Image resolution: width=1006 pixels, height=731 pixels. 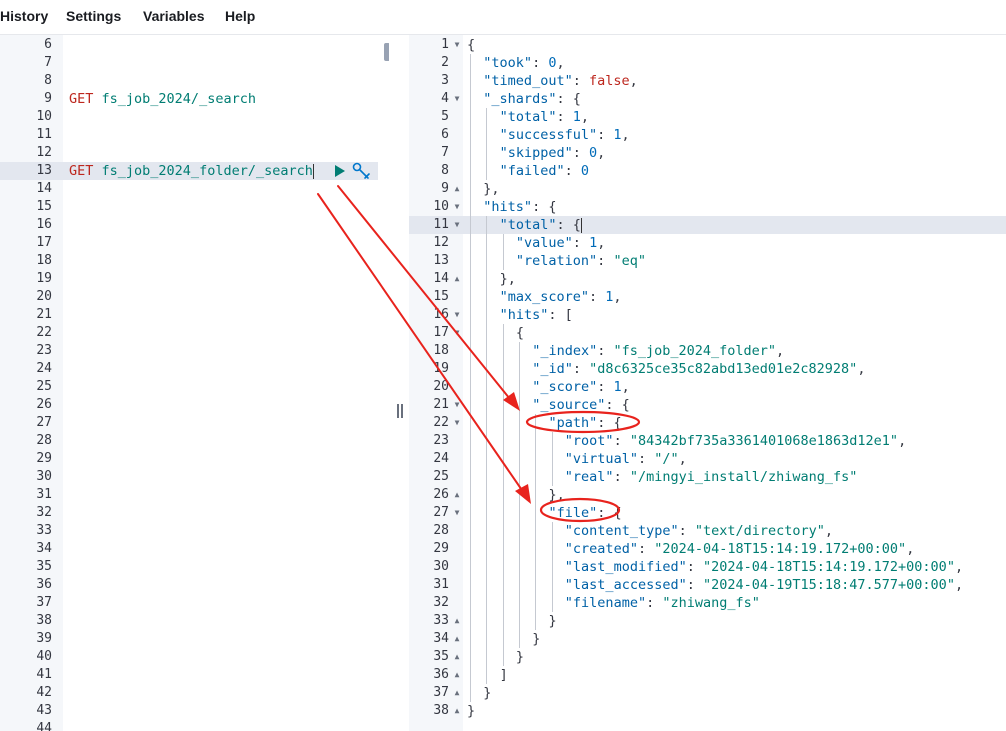 I want to click on request-line-number: 6, so click(x=48, y=44).